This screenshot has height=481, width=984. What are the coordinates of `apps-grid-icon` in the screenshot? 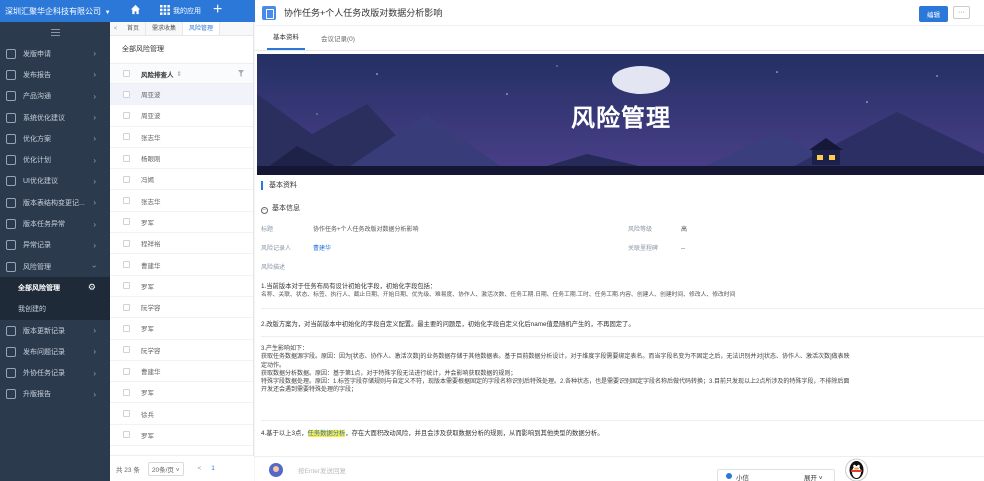 It's located at (165, 10).